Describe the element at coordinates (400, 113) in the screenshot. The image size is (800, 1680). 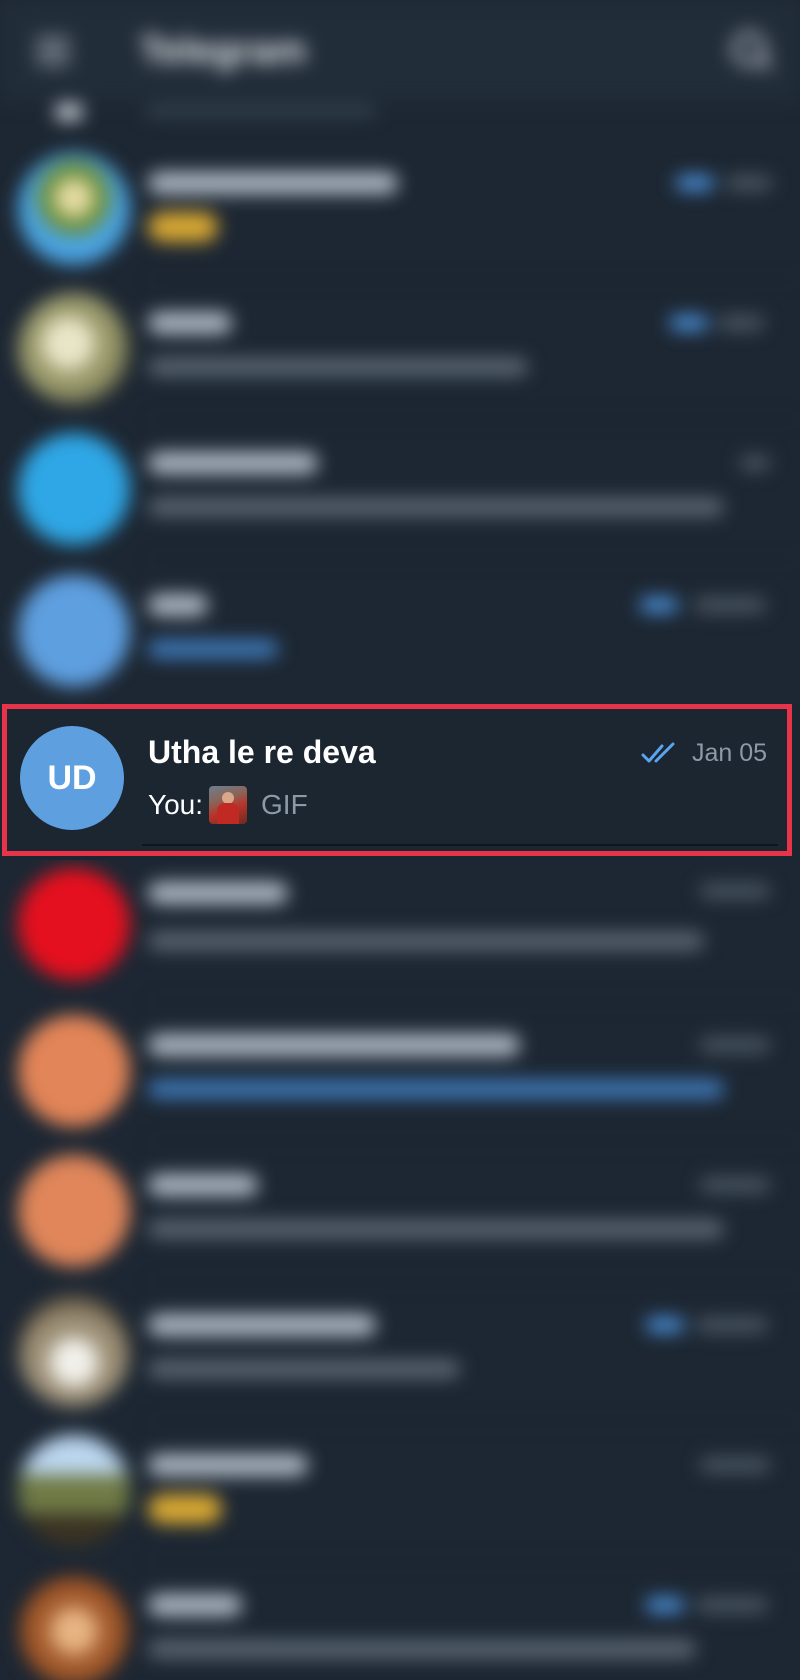
I see `archive-bar` at that location.